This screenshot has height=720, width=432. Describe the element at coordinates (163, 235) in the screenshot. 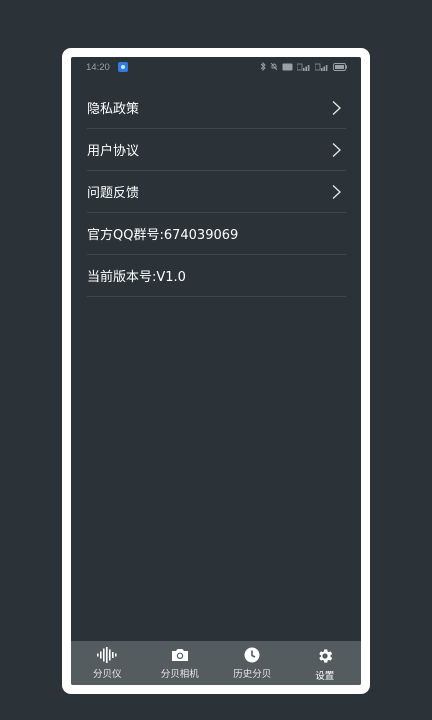

I see `menu-item-label: 官方QQ群号:674039069` at that location.